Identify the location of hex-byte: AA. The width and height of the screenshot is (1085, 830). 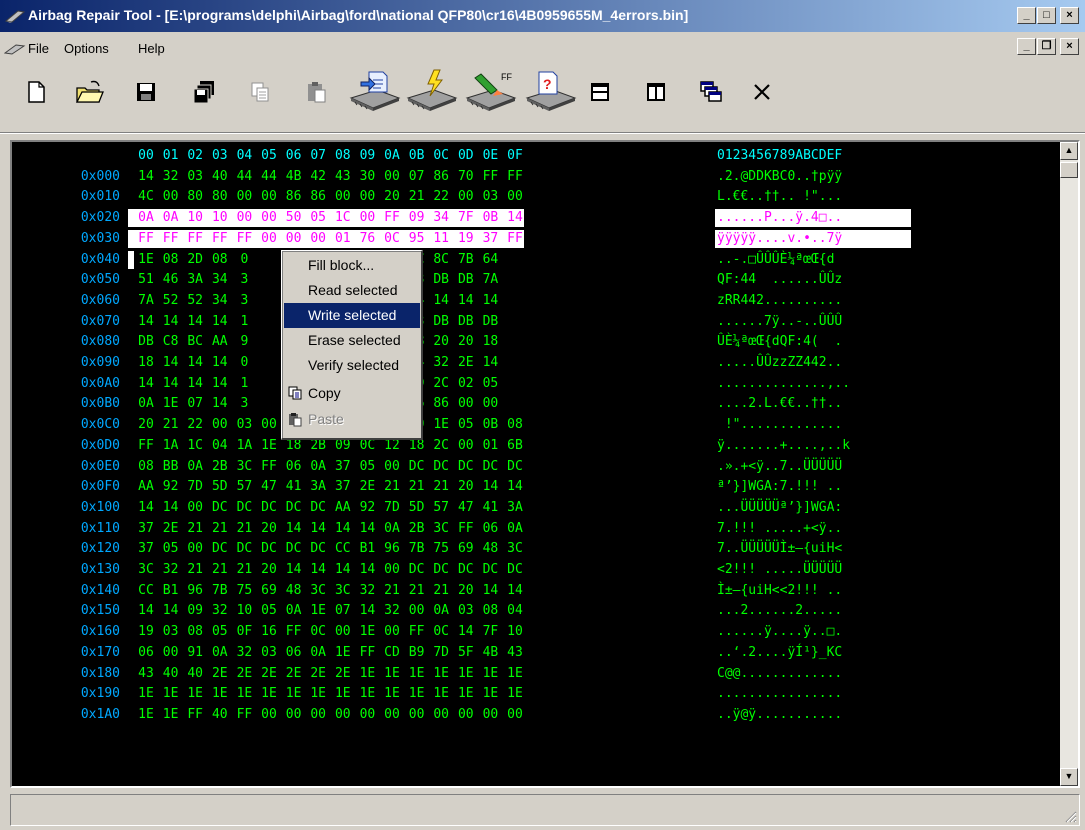
(343, 508).